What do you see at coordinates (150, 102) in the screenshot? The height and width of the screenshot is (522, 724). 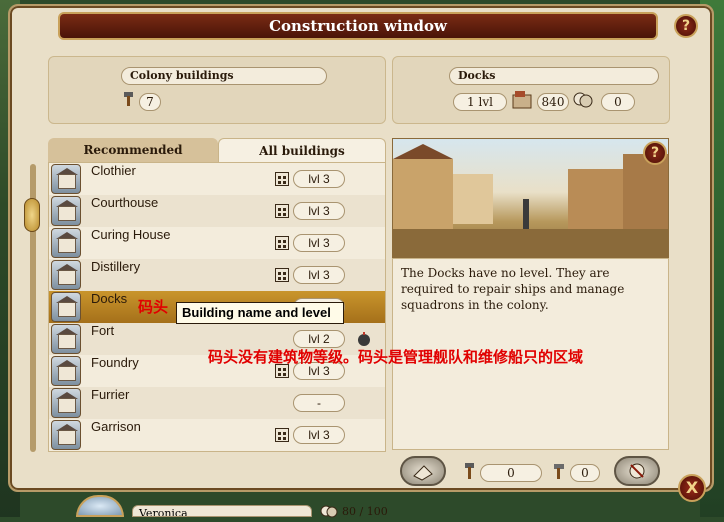 I see `colony-building-count: 7` at bounding box center [150, 102].